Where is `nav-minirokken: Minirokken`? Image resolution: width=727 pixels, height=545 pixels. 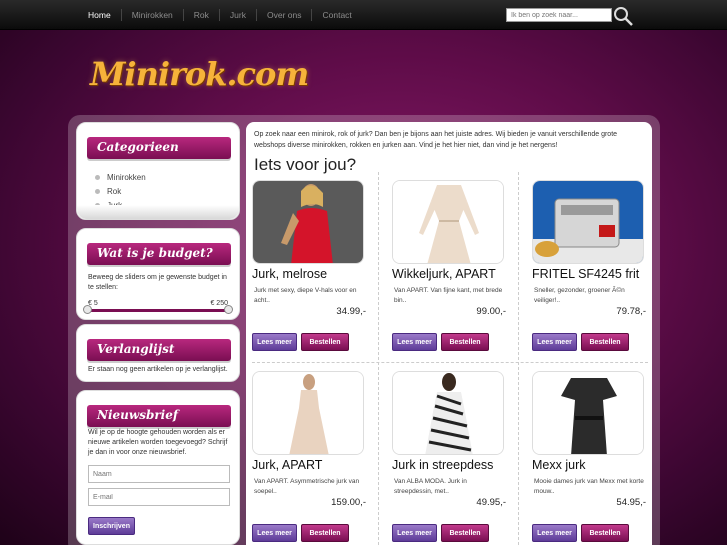
nav-minirokken: Minirokken is located at coordinates (151, 15).